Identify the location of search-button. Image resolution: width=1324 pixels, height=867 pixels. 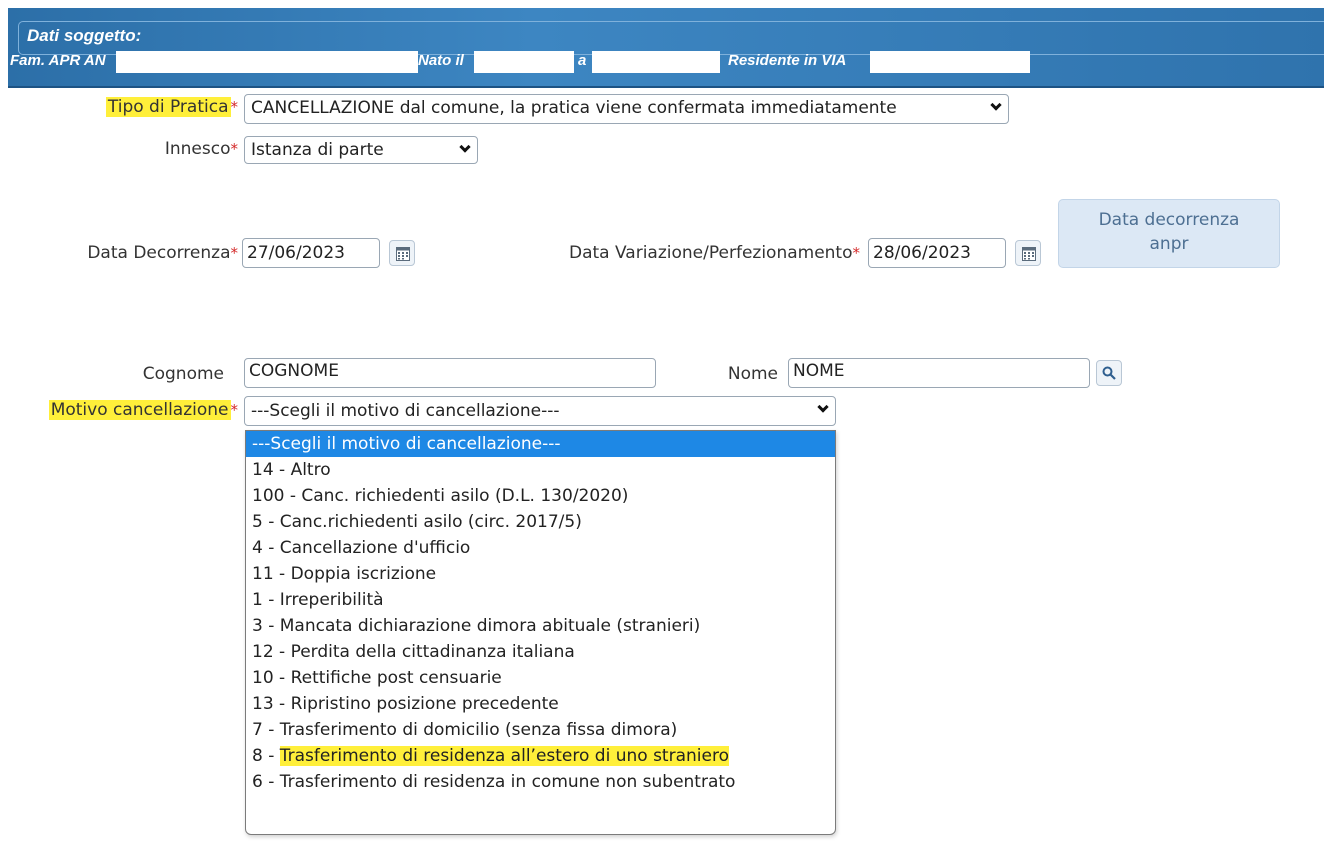
(1109, 373).